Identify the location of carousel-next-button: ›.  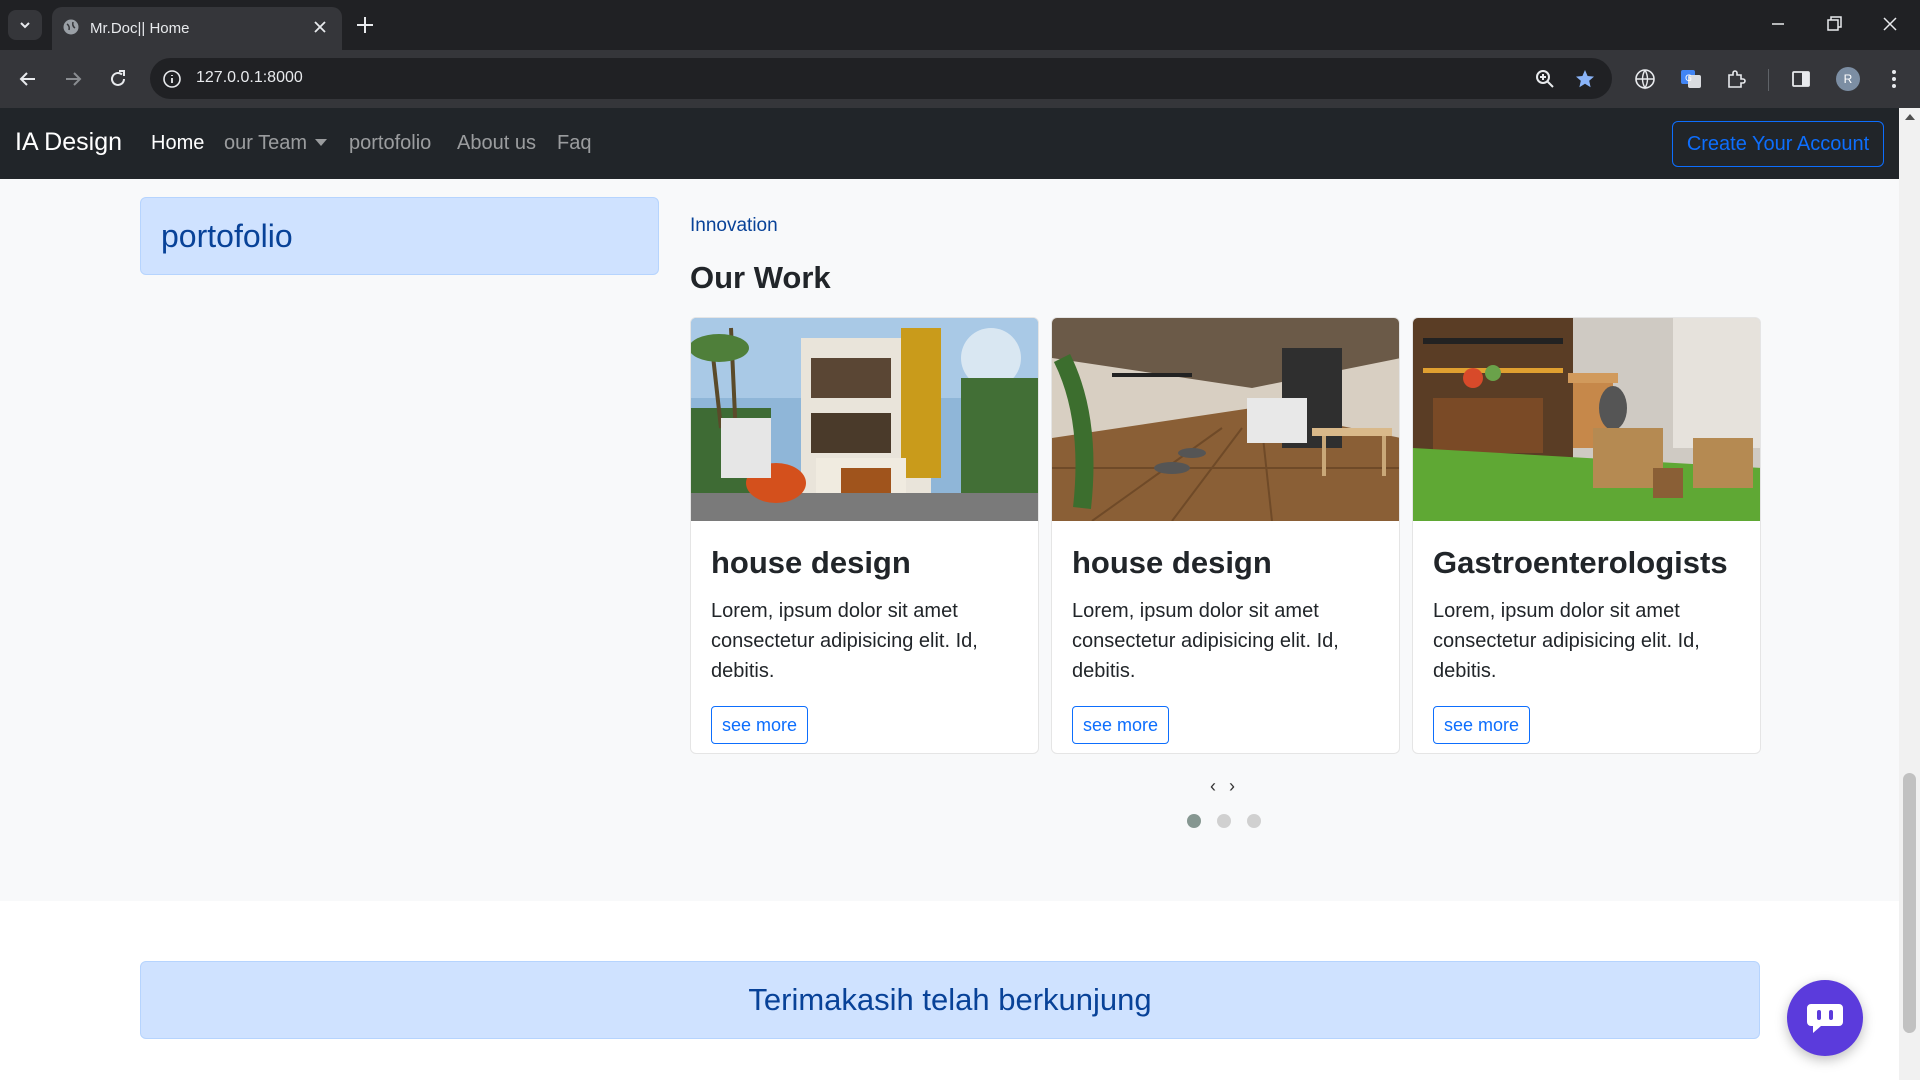
(1232, 786).